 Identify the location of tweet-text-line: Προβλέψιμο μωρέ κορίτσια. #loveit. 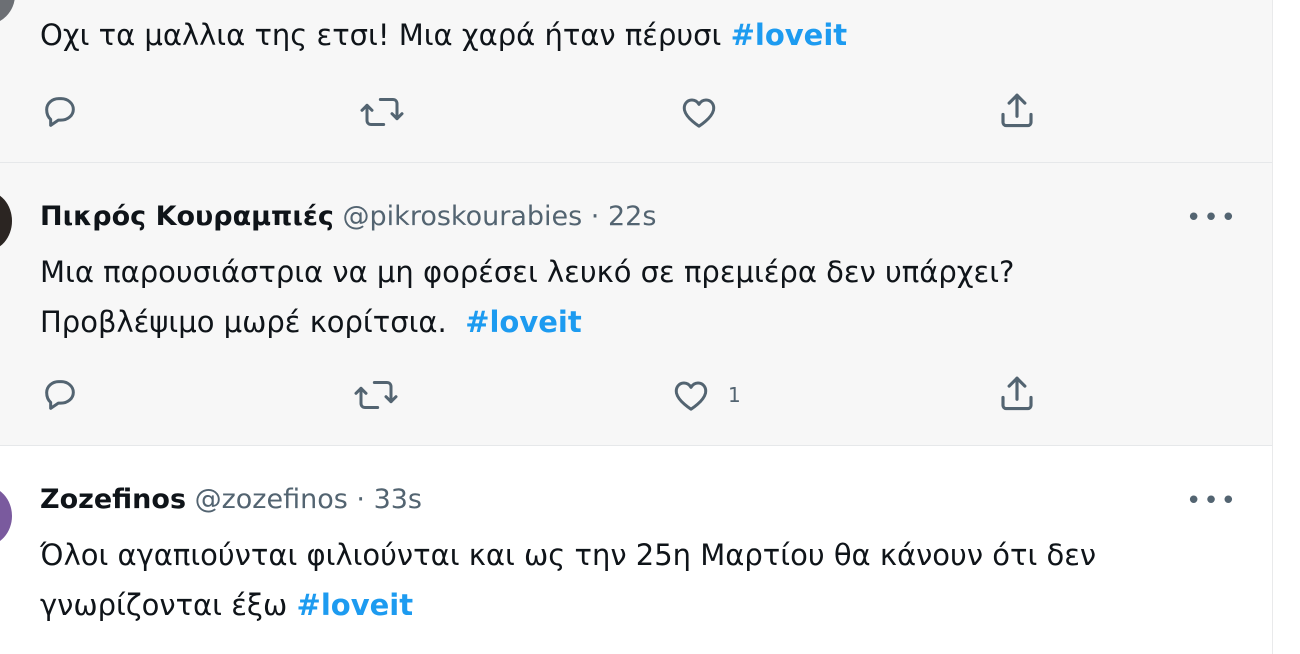
(527, 322).